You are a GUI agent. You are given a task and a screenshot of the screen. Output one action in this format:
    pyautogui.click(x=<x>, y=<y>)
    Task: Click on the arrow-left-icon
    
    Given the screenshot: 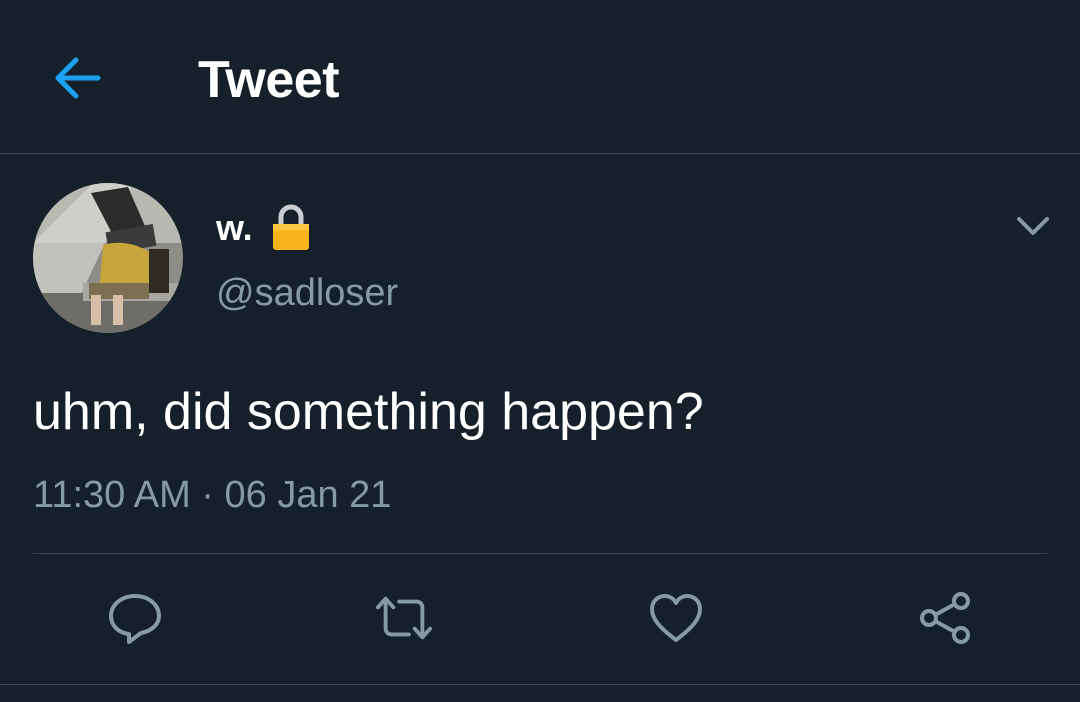 What is the action you would take?
    pyautogui.click(x=78, y=78)
    